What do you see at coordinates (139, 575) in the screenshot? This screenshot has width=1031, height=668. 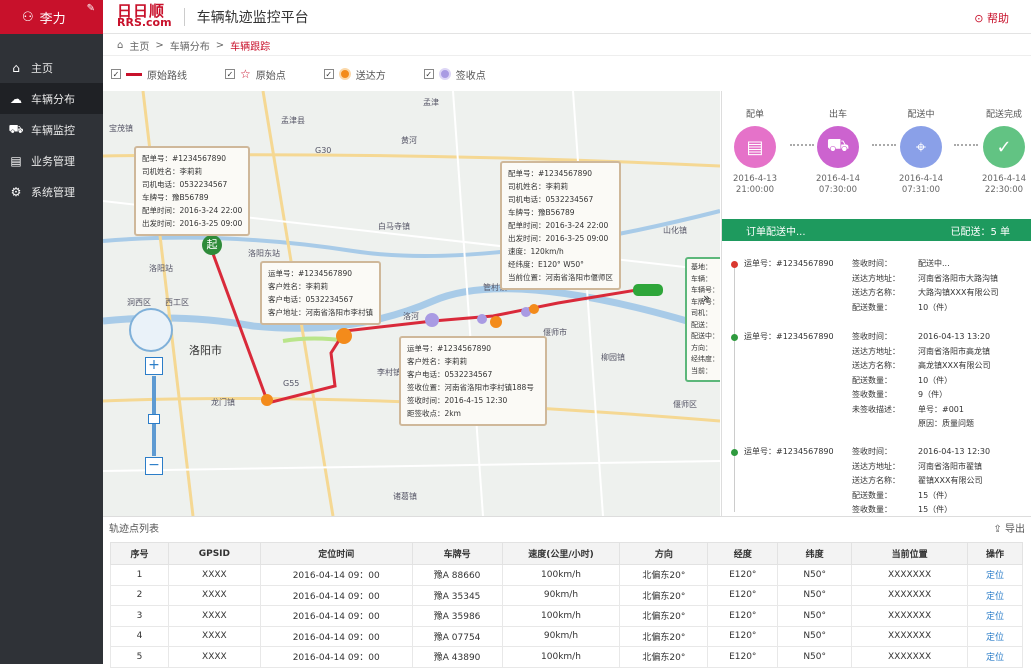 I see `table-cell: 1` at bounding box center [139, 575].